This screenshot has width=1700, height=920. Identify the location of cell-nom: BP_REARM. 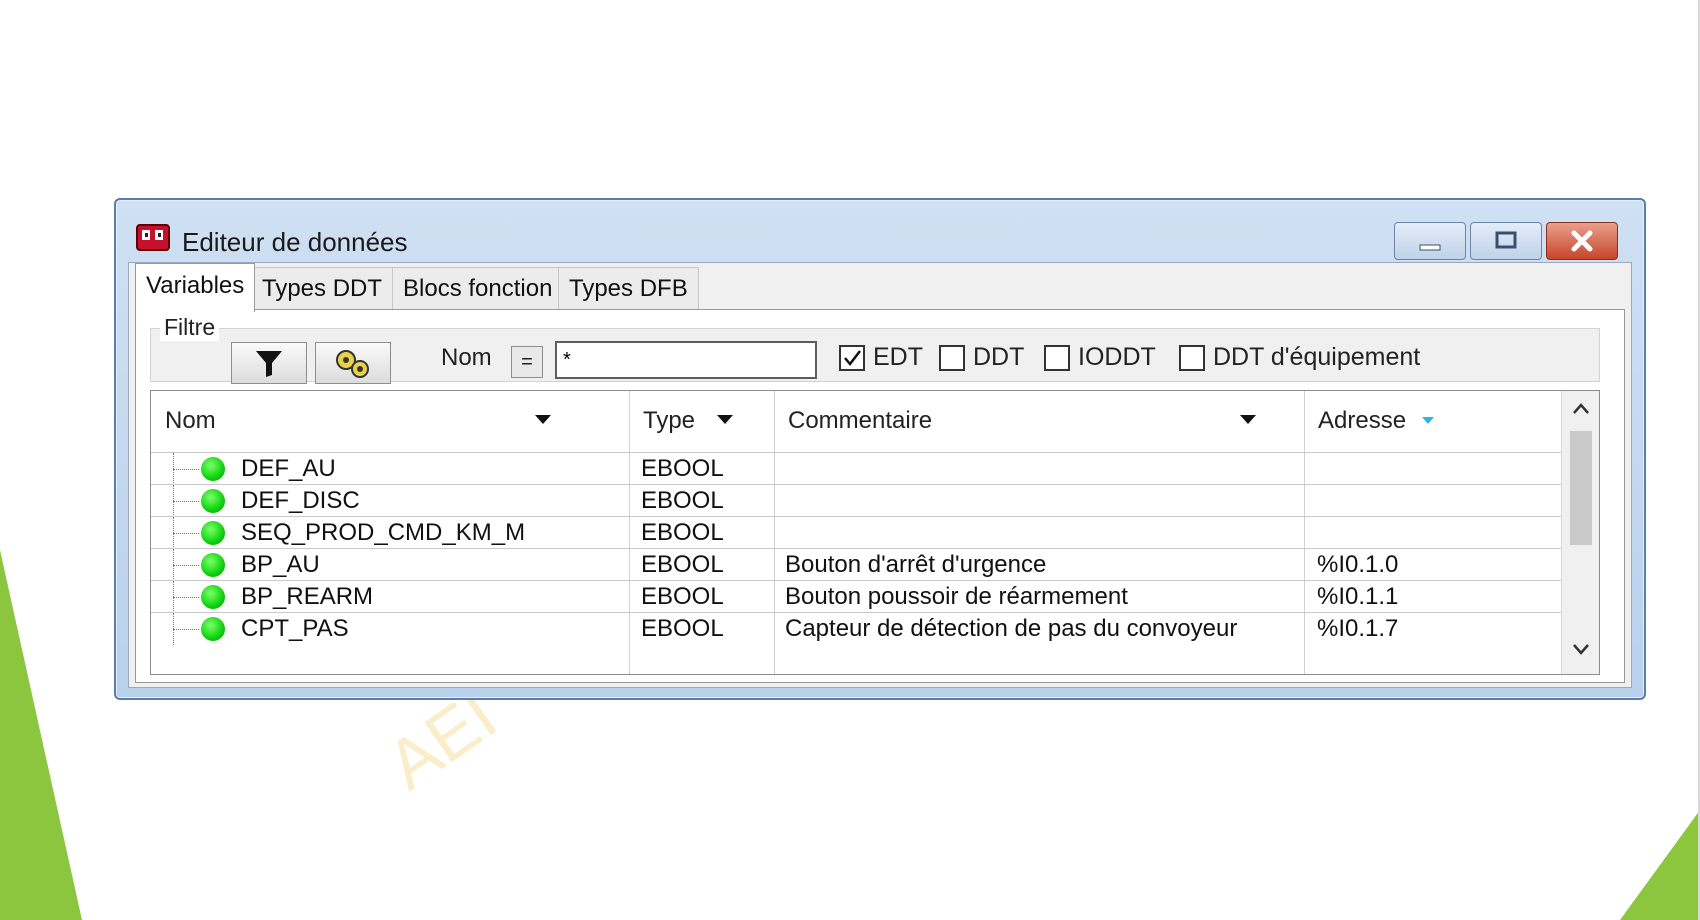
(307, 596).